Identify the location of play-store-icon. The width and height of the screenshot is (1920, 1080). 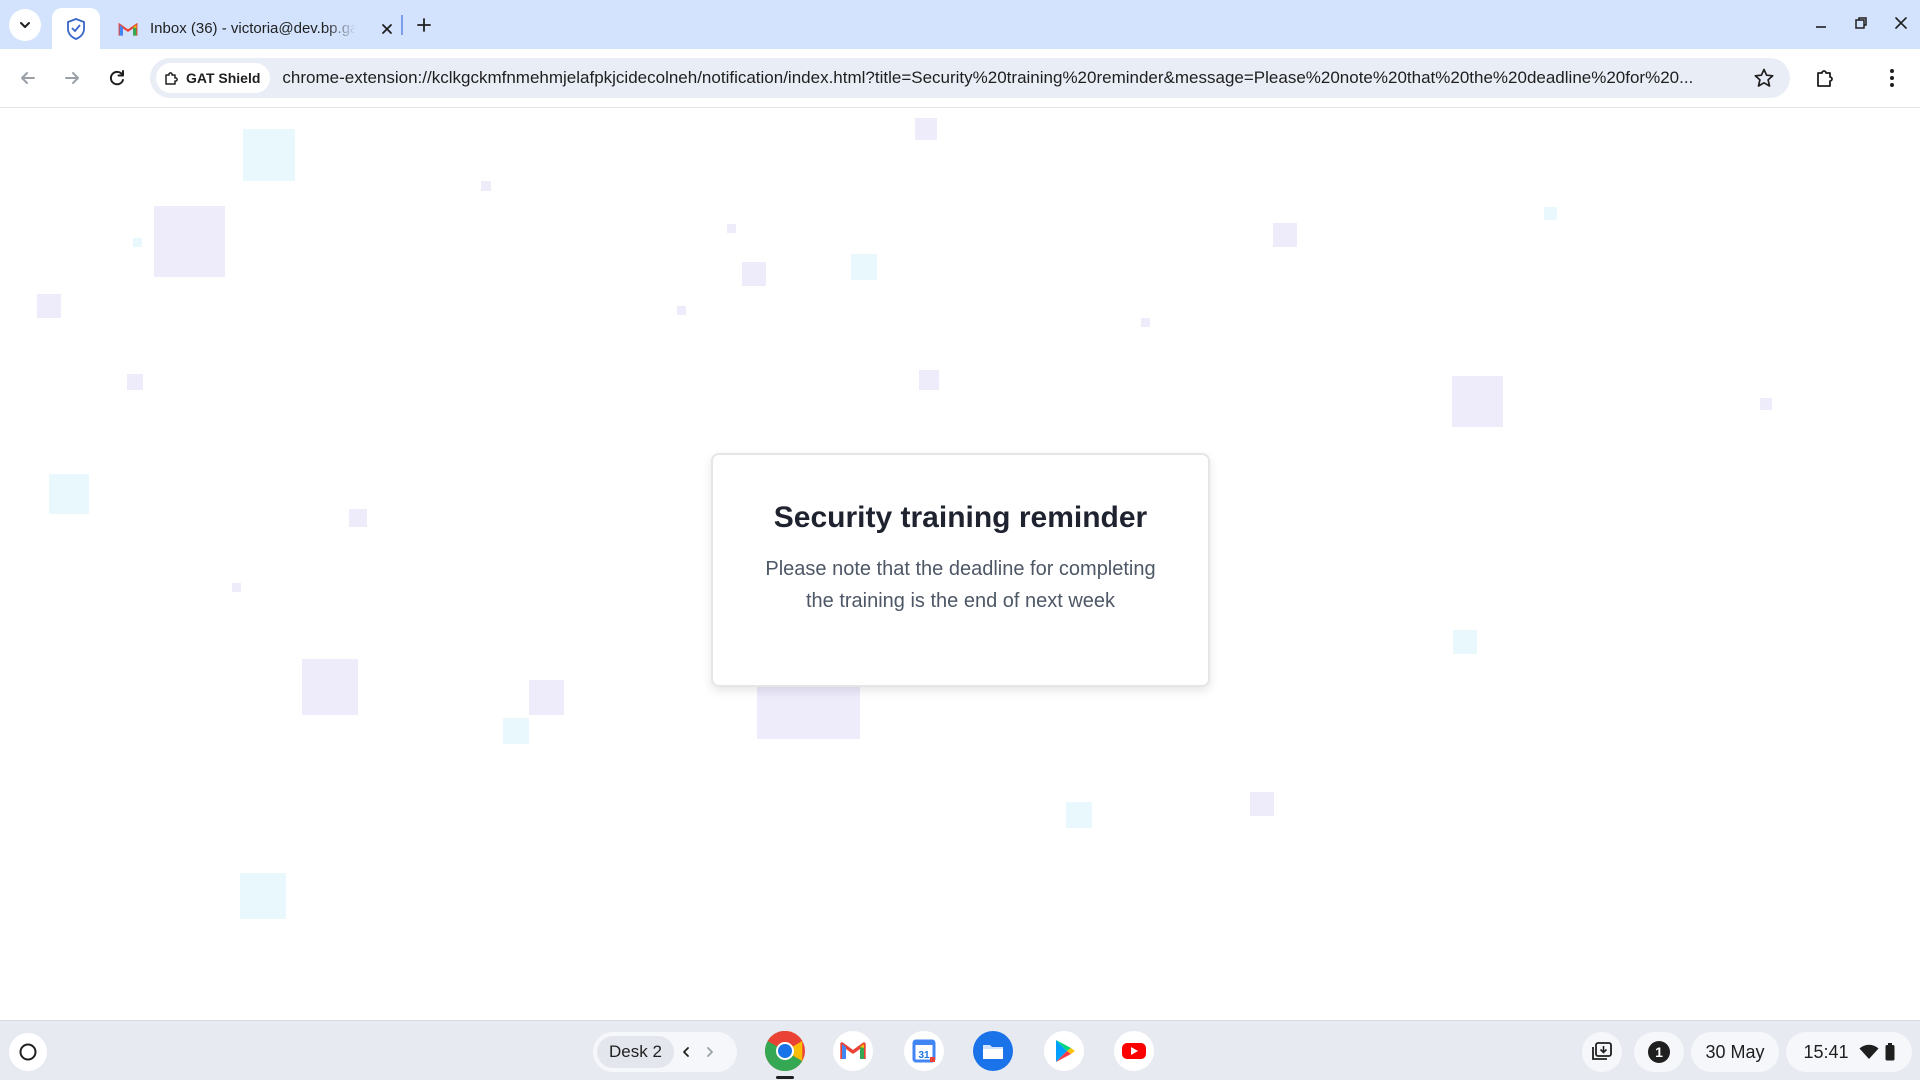
(1064, 1051).